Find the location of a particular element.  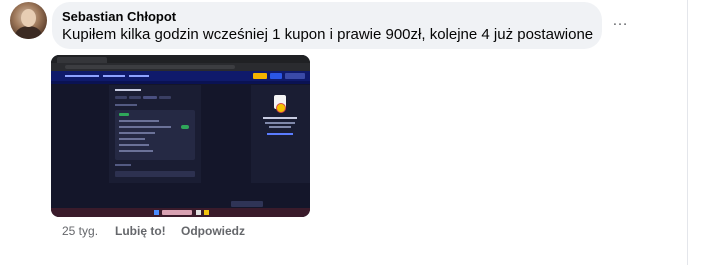

ball-icon is located at coordinates (281, 108).